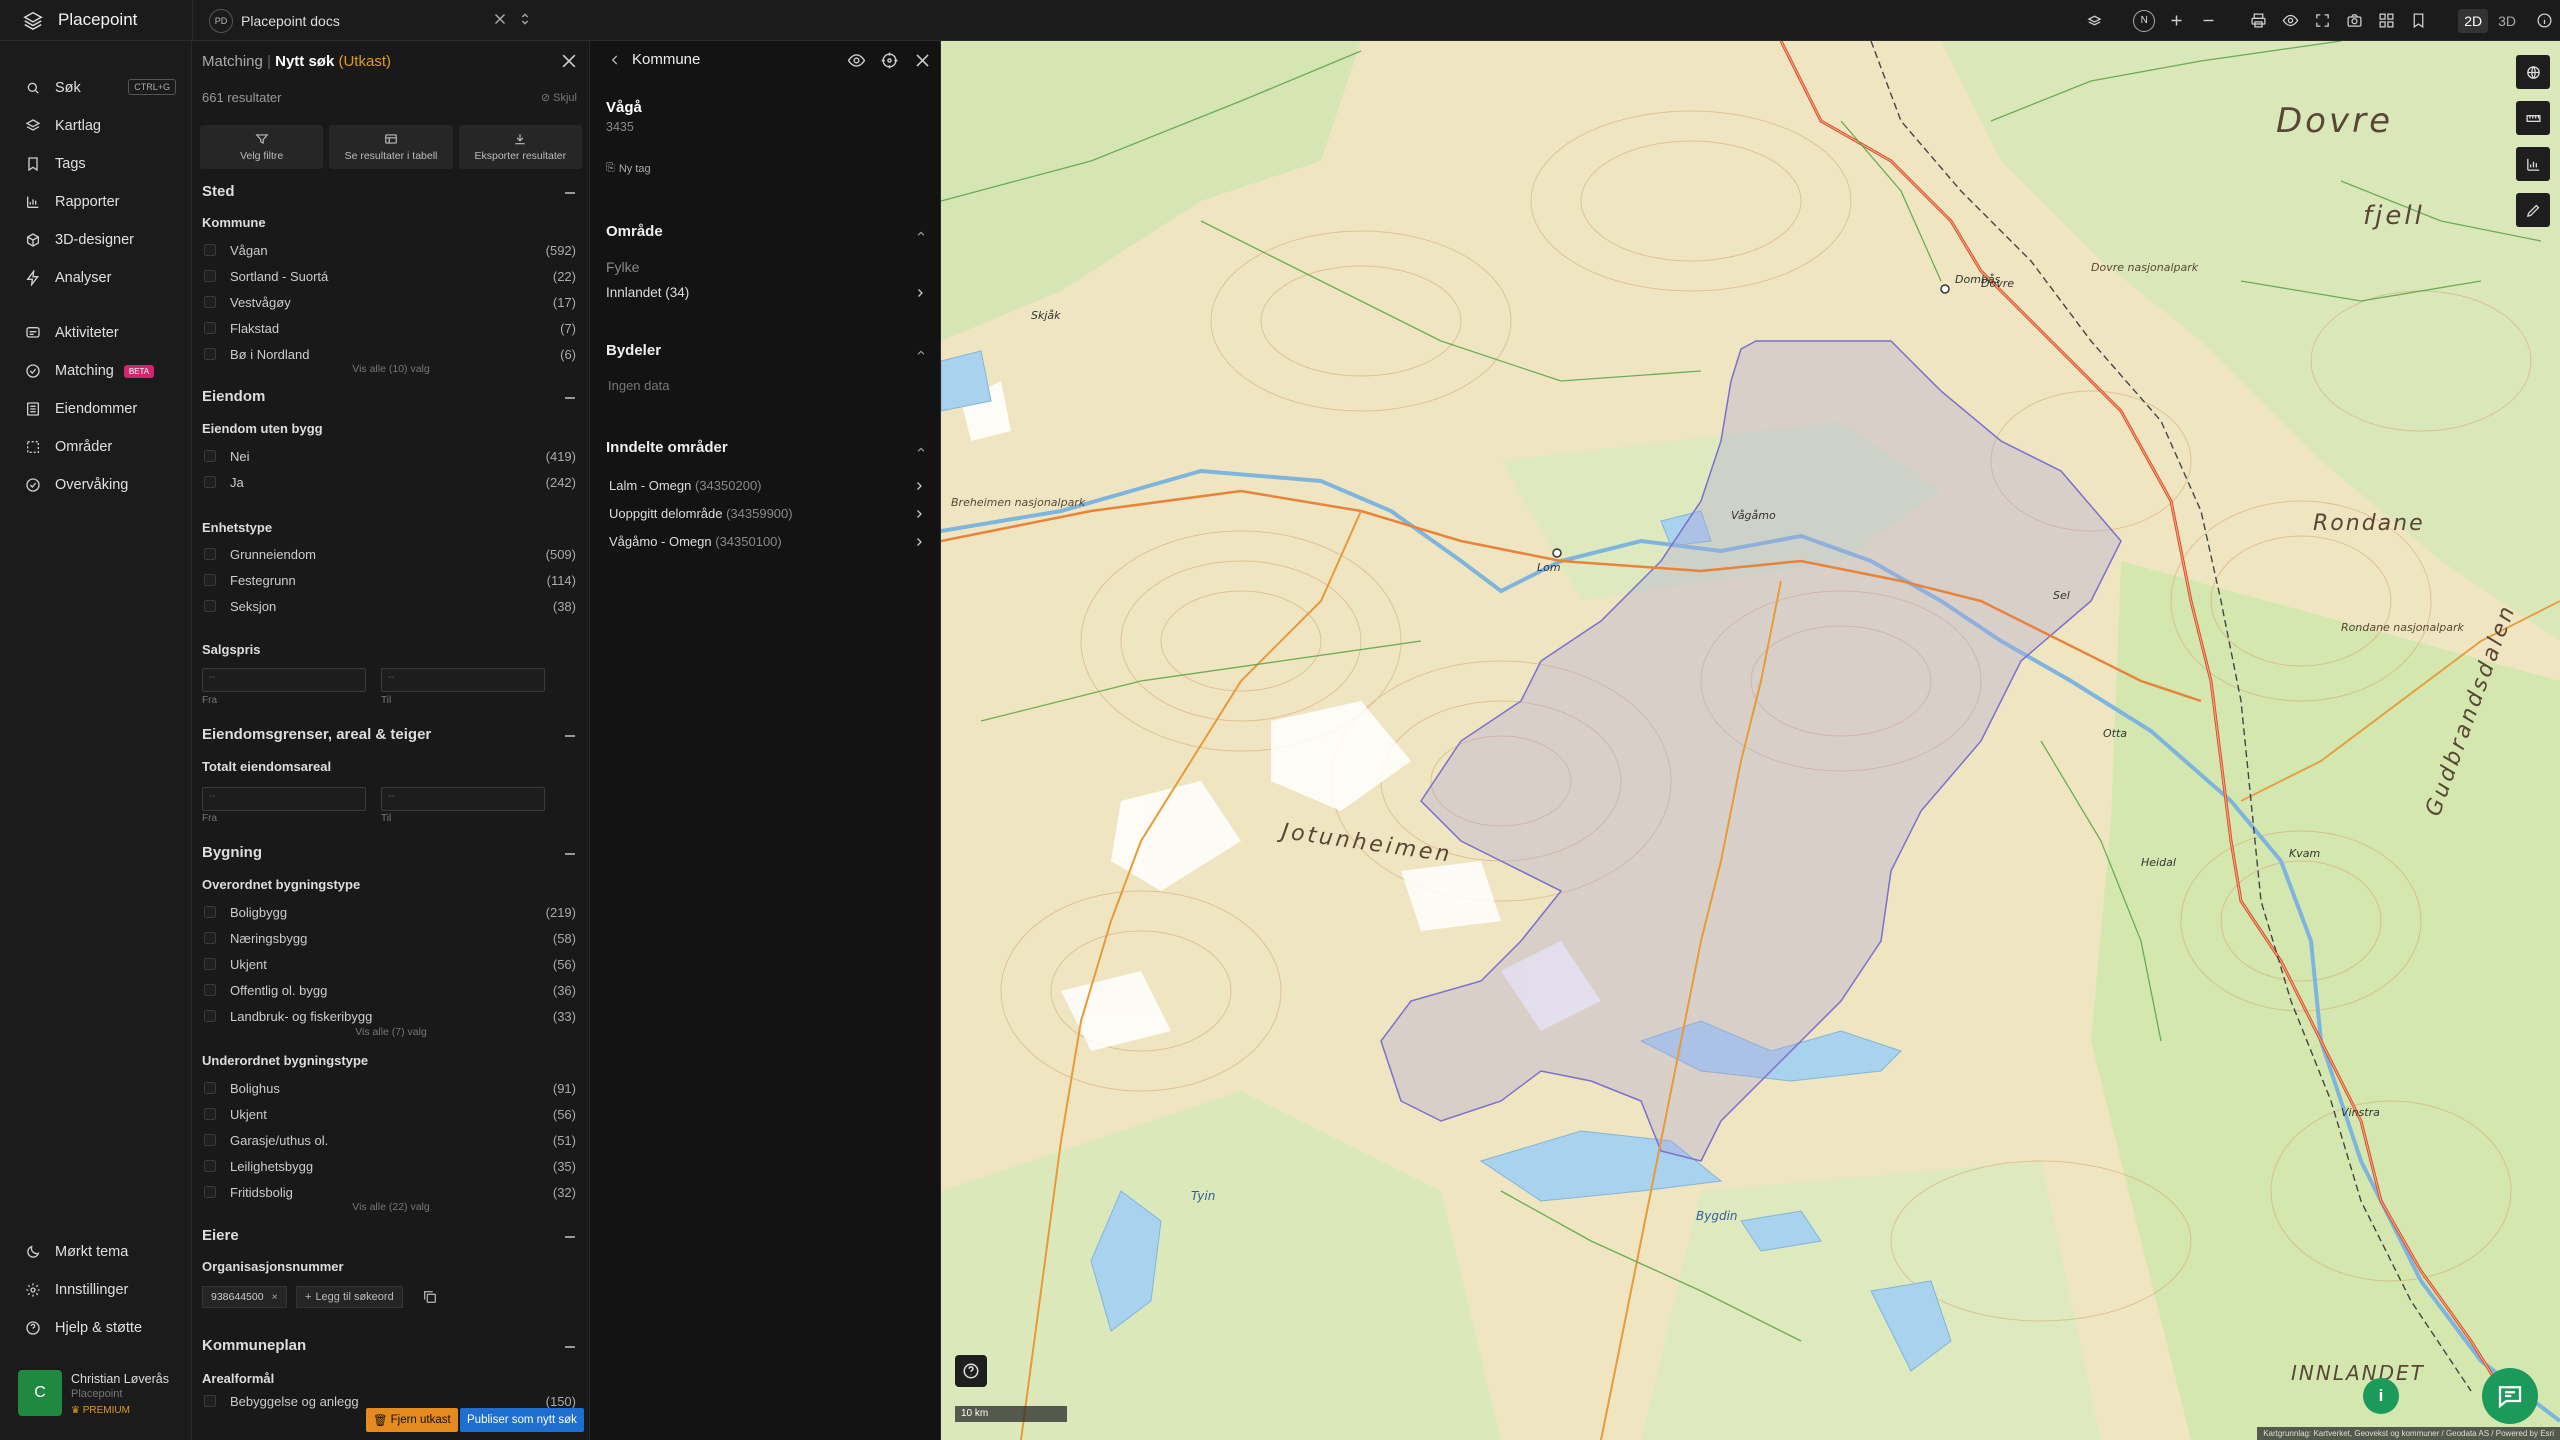 The width and height of the screenshot is (2560, 1440). What do you see at coordinates (96, 164) in the screenshot?
I see `nav-item-tags: Tags` at bounding box center [96, 164].